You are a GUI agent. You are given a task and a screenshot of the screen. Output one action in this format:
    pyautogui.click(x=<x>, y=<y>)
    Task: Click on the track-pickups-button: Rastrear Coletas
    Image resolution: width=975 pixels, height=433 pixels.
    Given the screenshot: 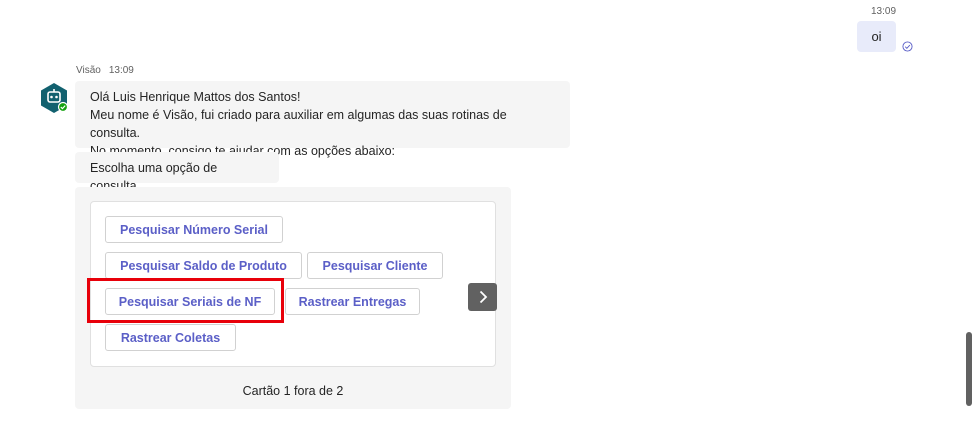 What is the action you would take?
    pyautogui.click(x=170, y=337)
    